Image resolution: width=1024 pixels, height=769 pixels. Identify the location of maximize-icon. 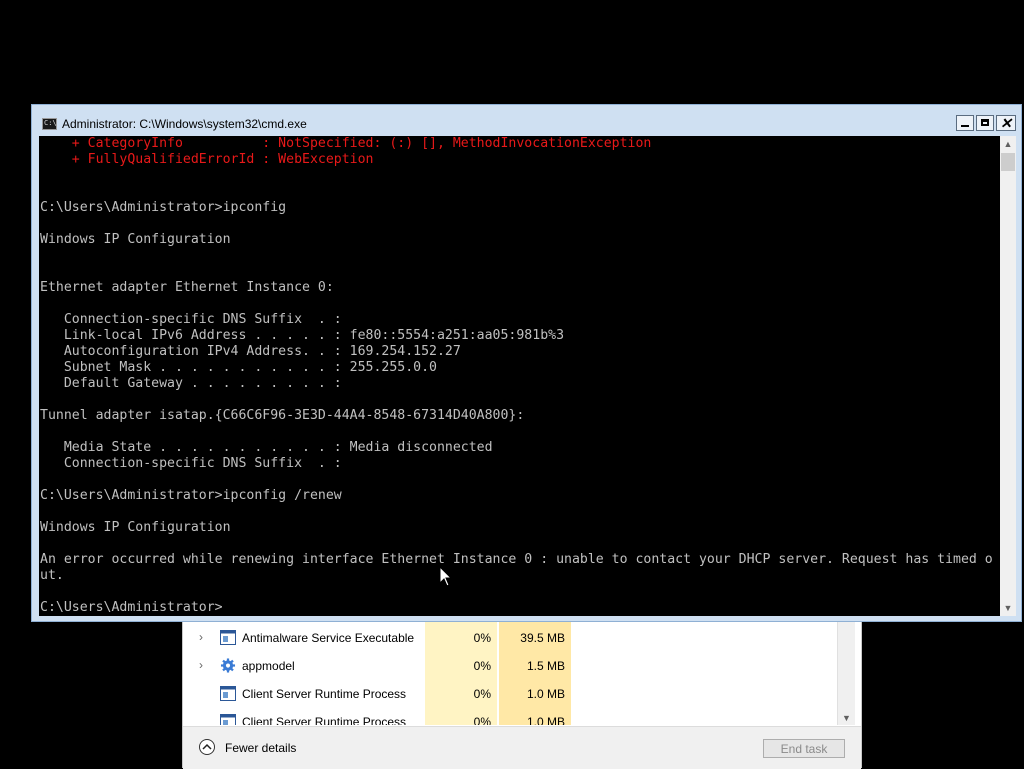
(985, 122).